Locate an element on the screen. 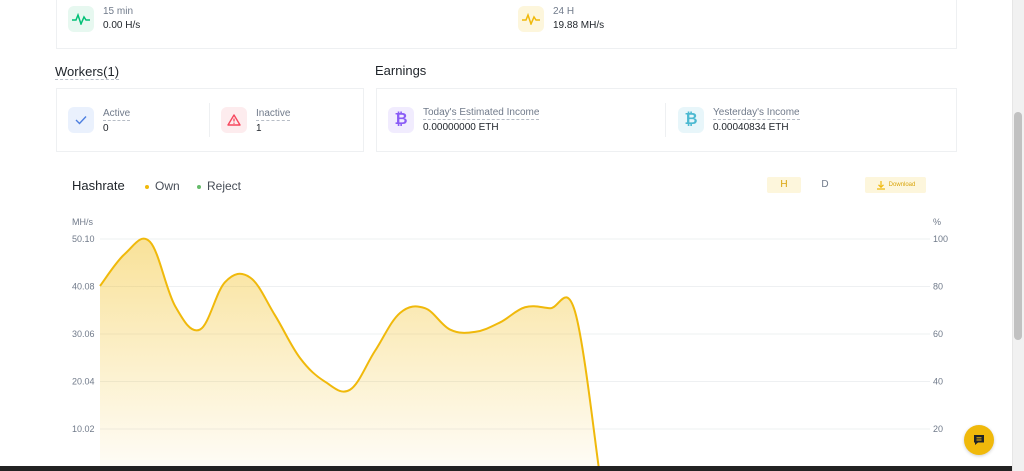 This screenshot has height=471, width=1024. chat-support-button is located at coordinates (979, 440).